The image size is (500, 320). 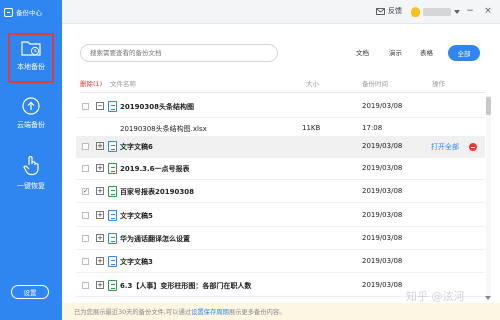 What do you see at coordinates (488, 199) in the screenshot?
I see `scrollbar-track` at bounding box center [488, 199].